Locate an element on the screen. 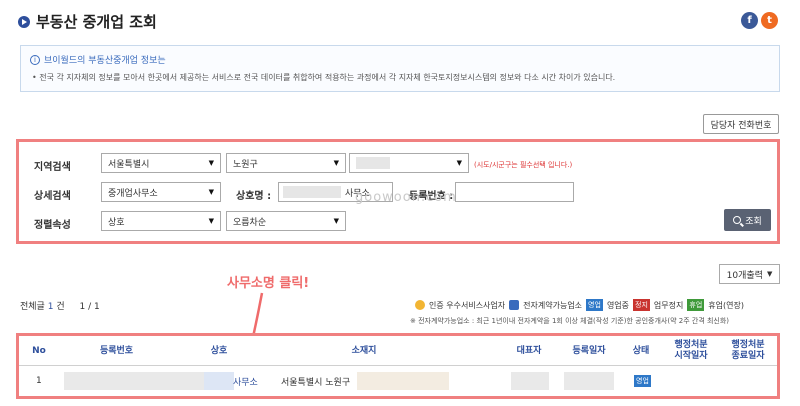  row-name-link: 사무소 is located at coordinates (245, 381).